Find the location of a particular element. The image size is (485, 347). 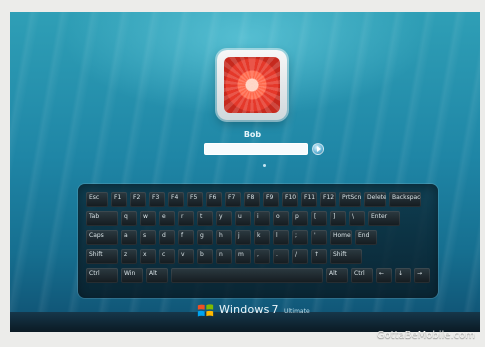

key-f6: F6 is located at coordinates (214, 199).